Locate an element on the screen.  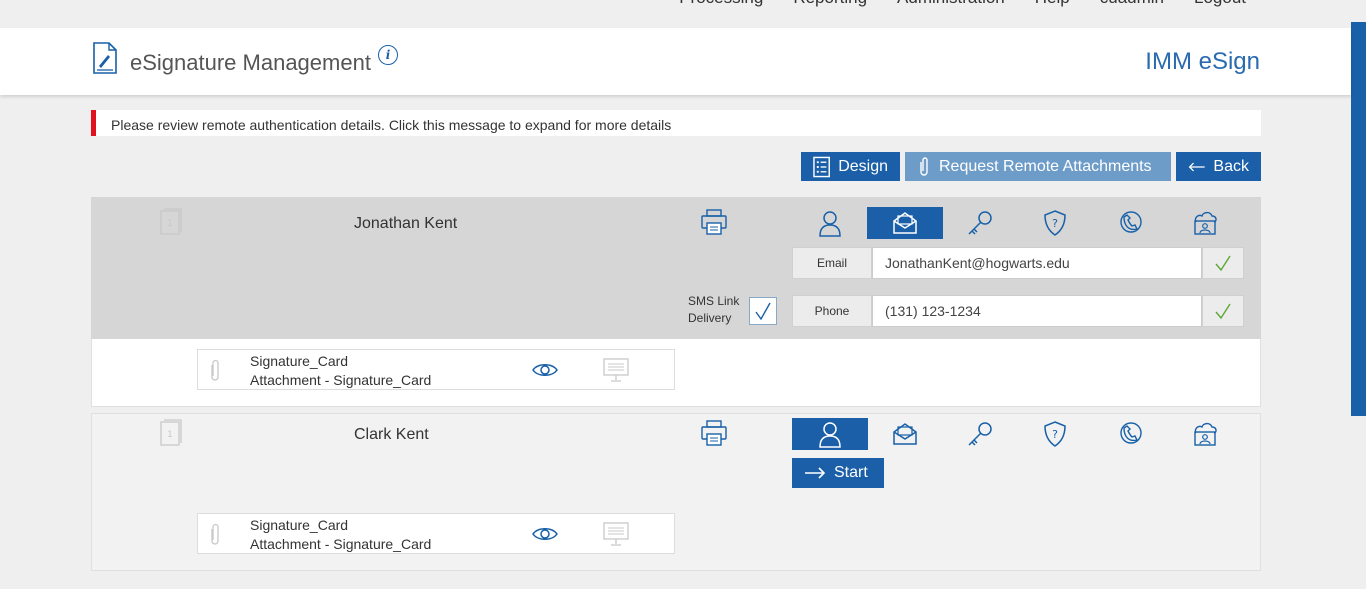
request-remote-attachments-button: Request Remote Attachments is located at coordinates (1038, 166).